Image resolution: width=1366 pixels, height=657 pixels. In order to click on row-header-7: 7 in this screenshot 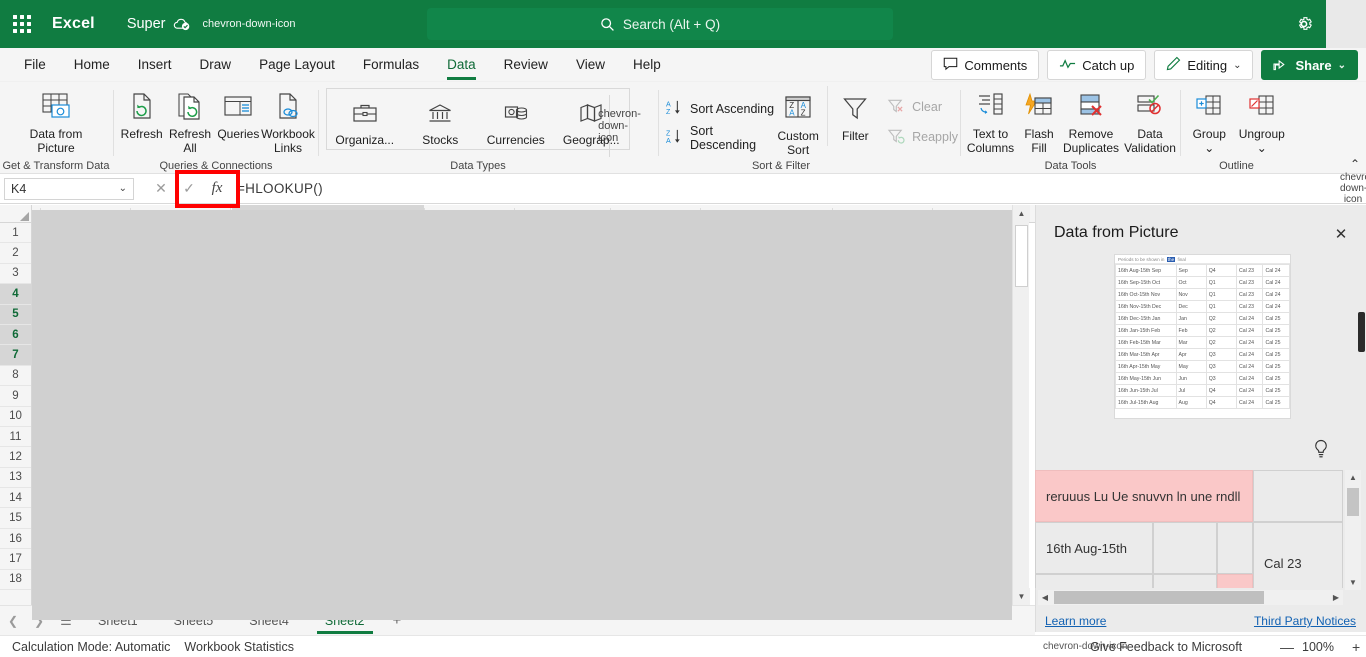, I will do `click(15, 355)`.